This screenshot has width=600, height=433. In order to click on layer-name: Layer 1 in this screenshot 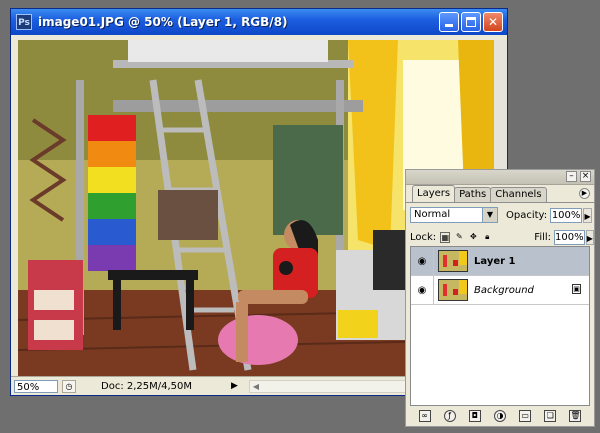, I will do `click(495, 261)`.